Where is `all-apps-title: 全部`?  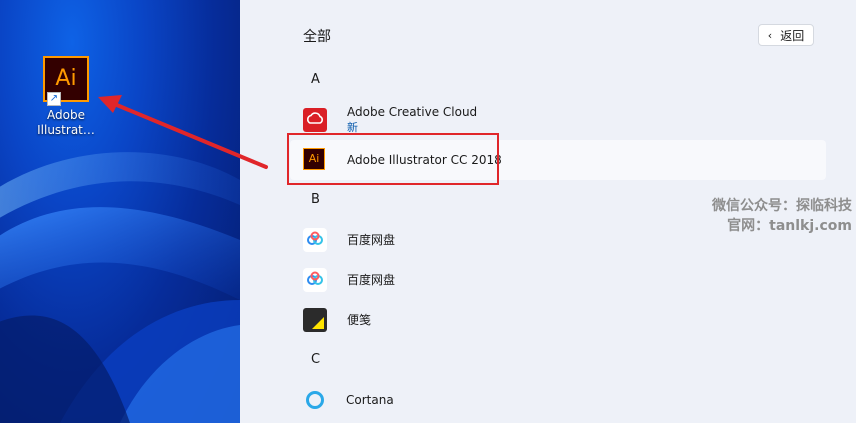
all-apps-title: 全部 is located at coordinates (317, 37).